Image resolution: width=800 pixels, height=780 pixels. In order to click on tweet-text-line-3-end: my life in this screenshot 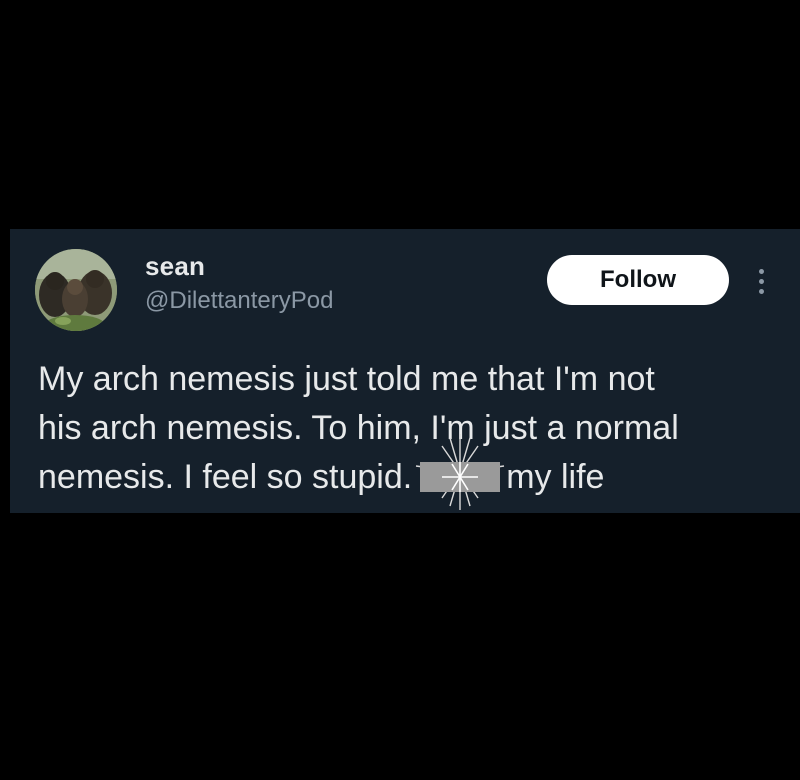, I will do `click(555, 477)`.